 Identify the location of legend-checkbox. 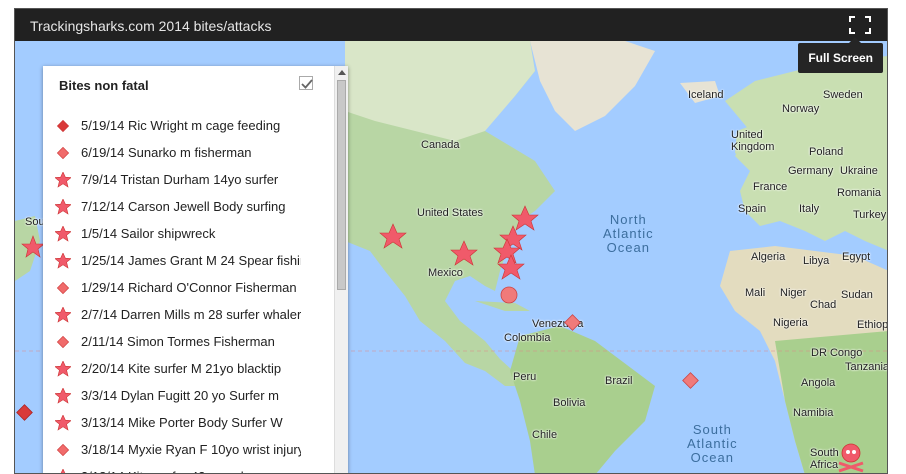
(306, 83).